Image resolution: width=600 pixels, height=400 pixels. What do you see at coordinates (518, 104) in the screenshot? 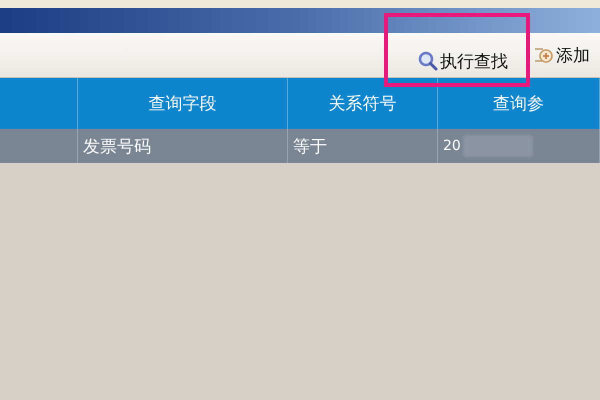
I see `column-header: 查询参` at bounding box center [518, 104].